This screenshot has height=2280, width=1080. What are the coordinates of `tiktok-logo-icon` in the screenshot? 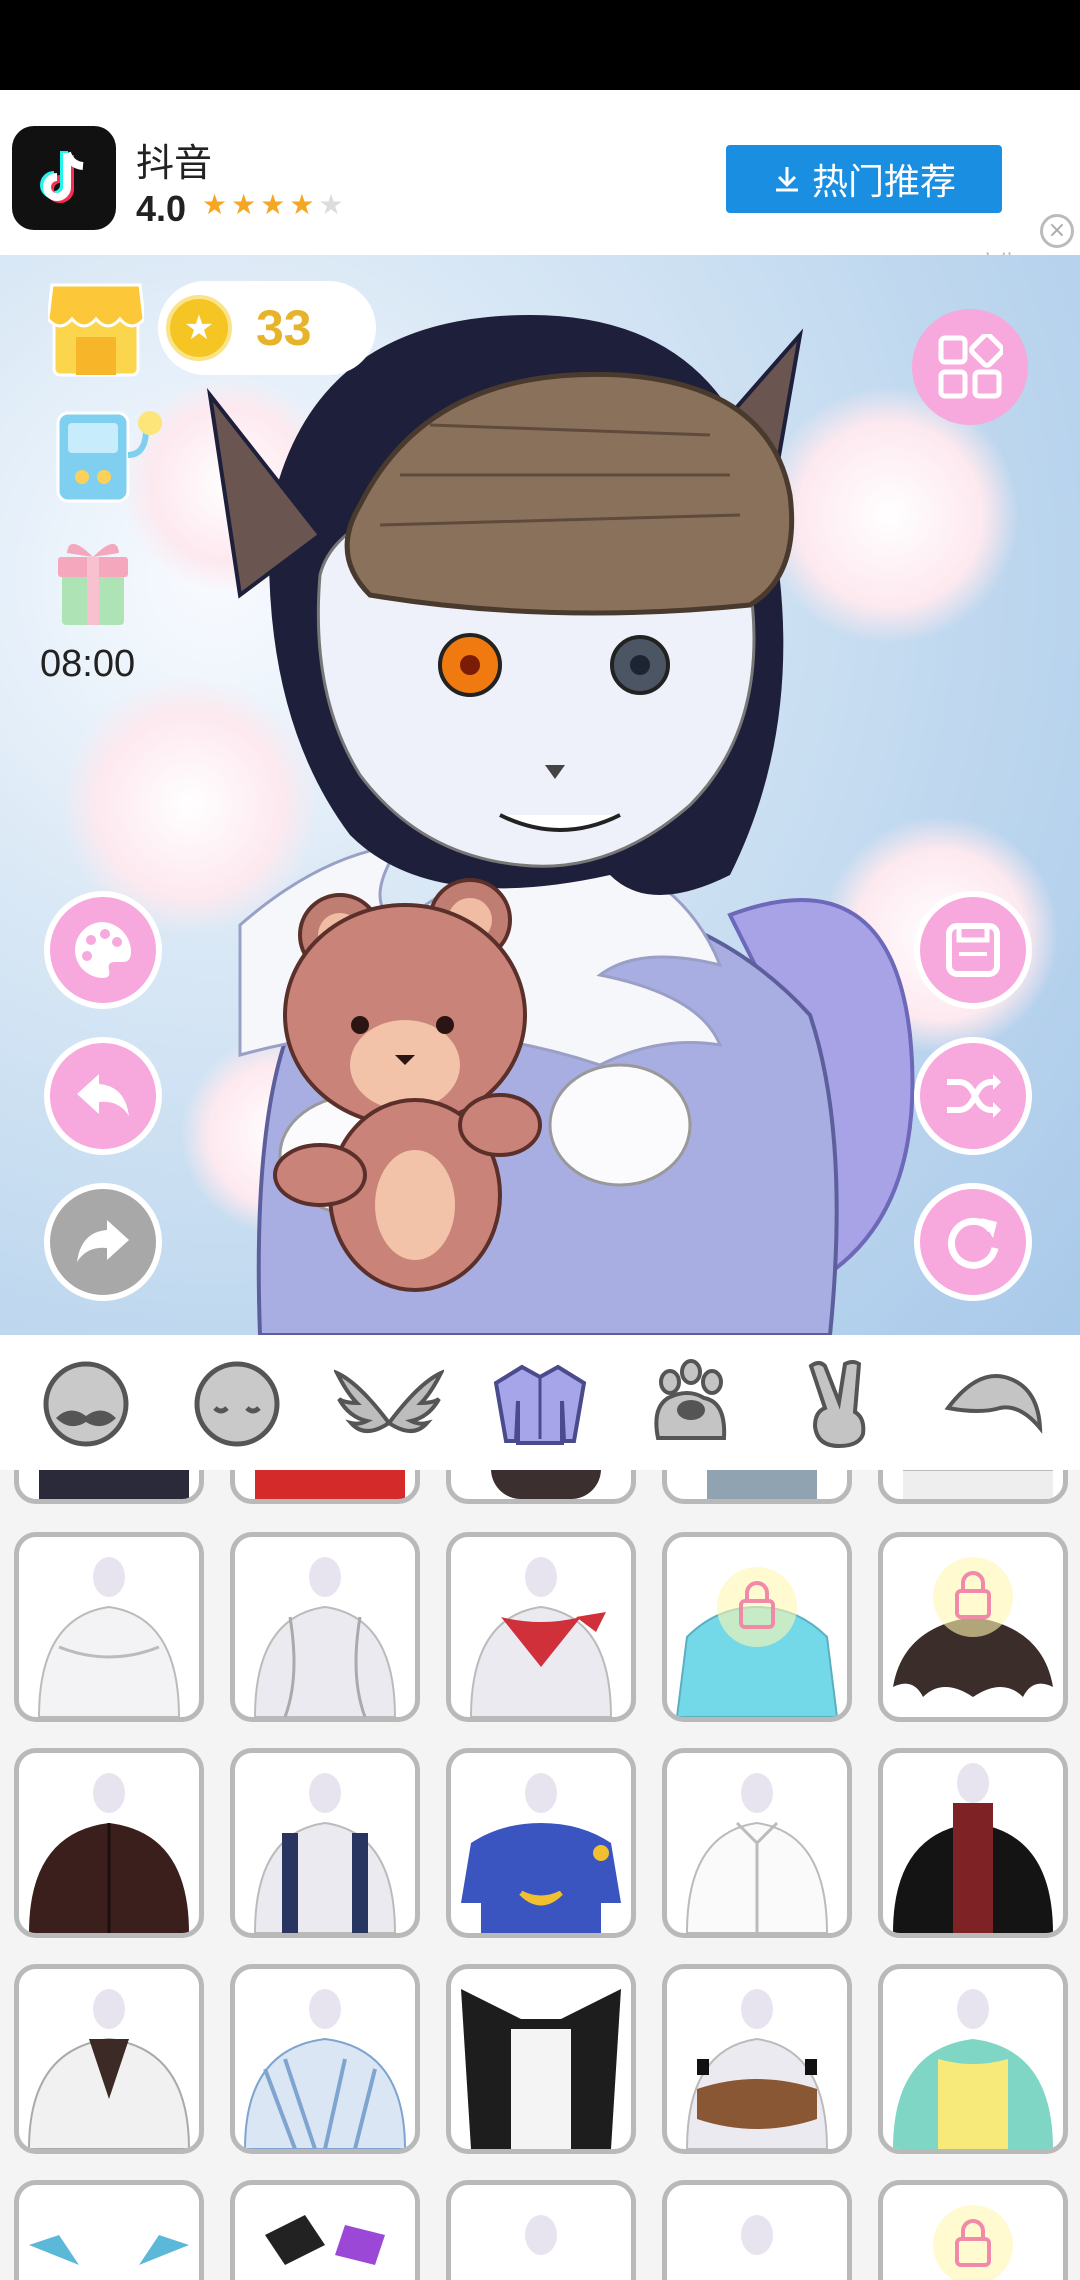 It's located at (64, 178).